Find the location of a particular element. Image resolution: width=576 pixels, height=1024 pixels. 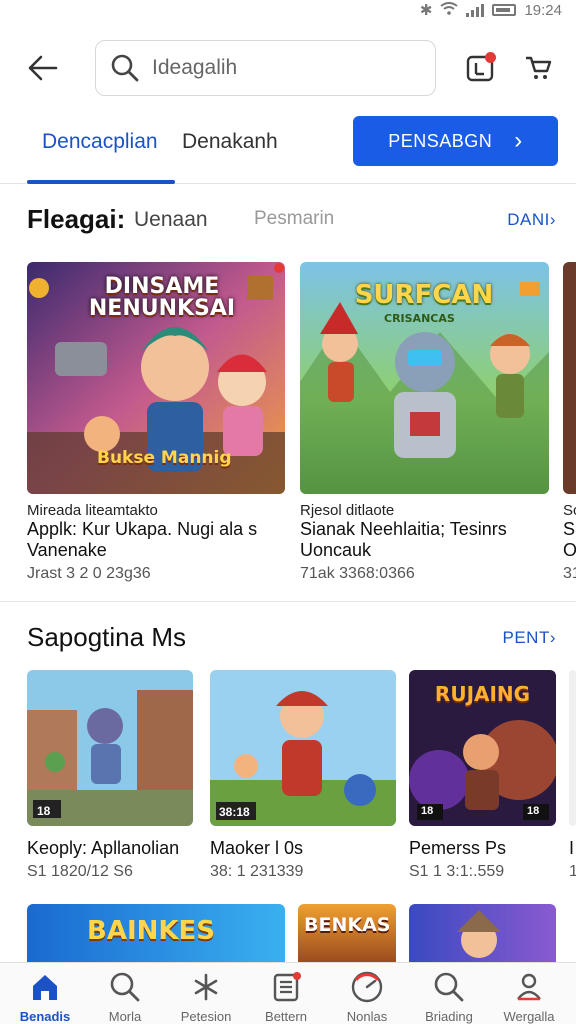

nav-item-nonlas: Nonlas is located at coordinates (367, 996).